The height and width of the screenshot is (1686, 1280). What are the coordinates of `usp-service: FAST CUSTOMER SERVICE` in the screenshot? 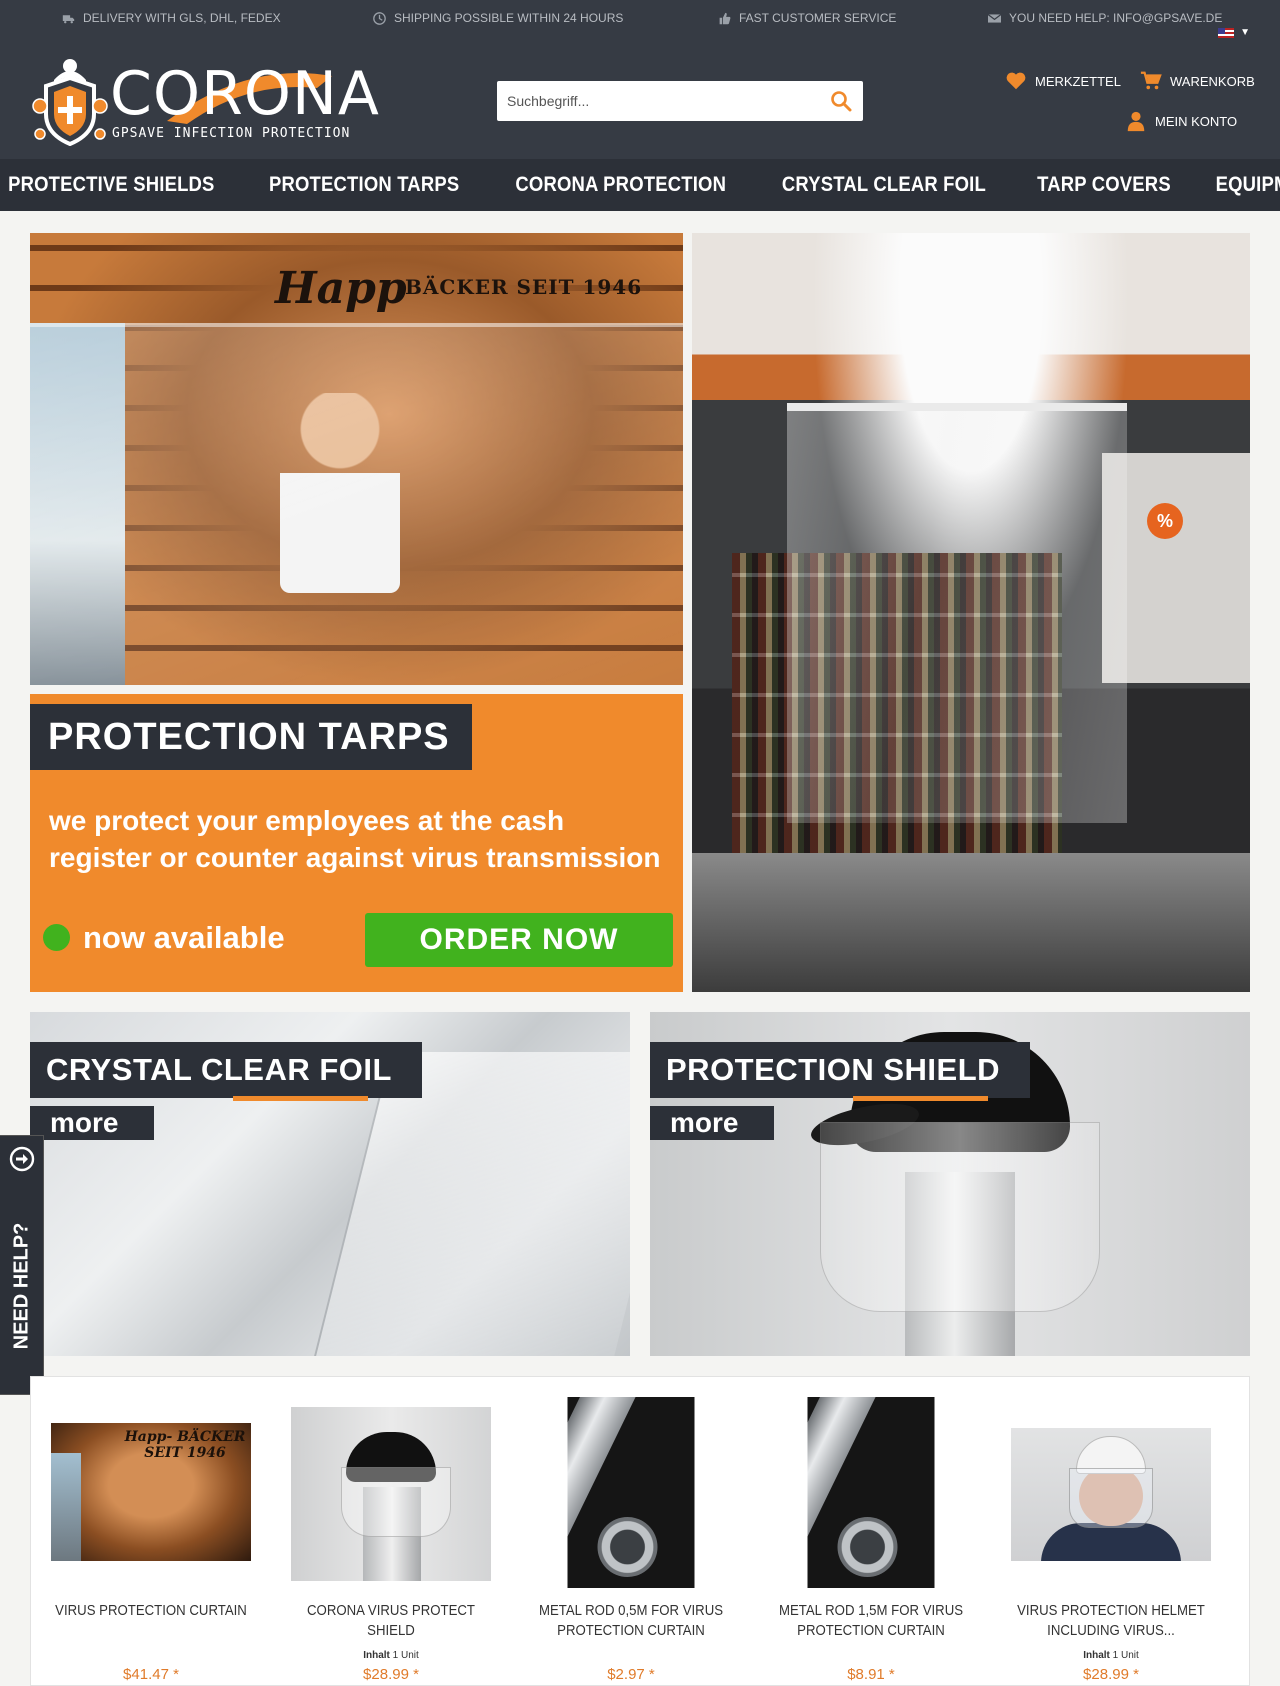 It's located at (807, 18).